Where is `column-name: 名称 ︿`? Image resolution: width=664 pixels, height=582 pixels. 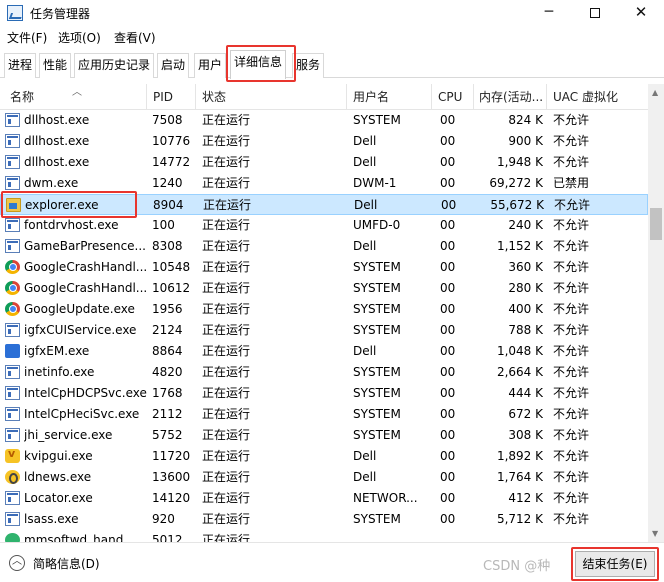
column-name: 名称 ︿ is located at coordinates (75, 97).